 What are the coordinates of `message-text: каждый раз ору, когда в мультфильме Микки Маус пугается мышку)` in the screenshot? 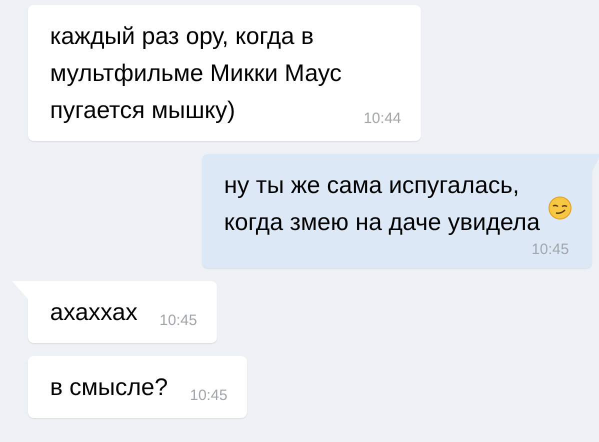 It's located at (196, 74).